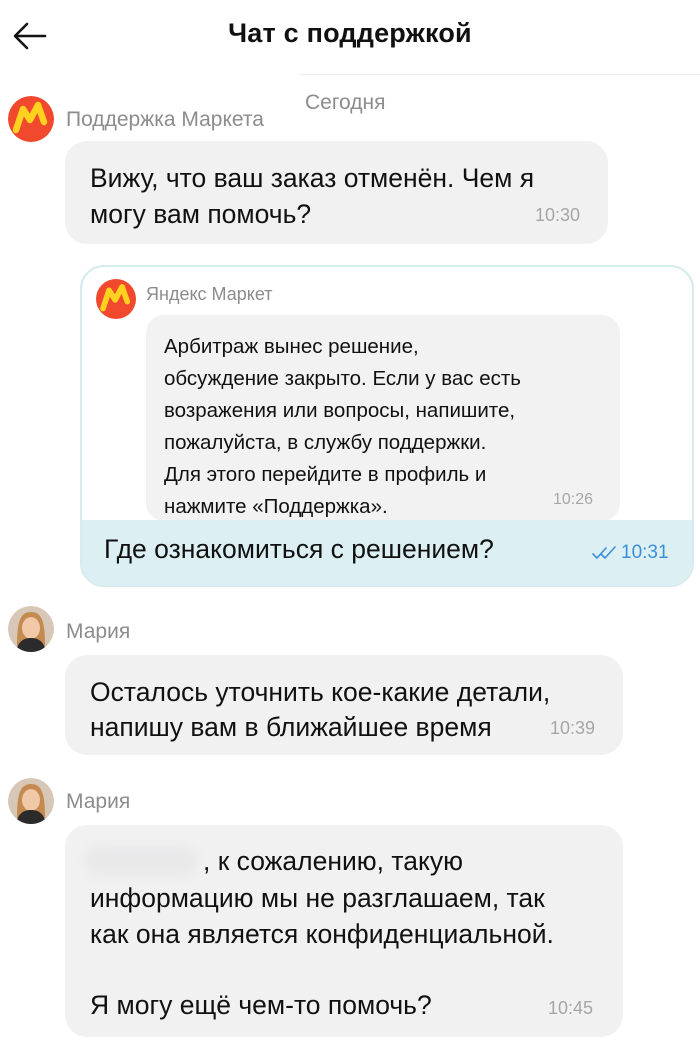 Image resolution: width=700 pixels, height=1051 pixels. Describe the element at coordinates (209, 294) in the screenshot. I see `quoted-sender-name: Яндекс Маркет` at that location.